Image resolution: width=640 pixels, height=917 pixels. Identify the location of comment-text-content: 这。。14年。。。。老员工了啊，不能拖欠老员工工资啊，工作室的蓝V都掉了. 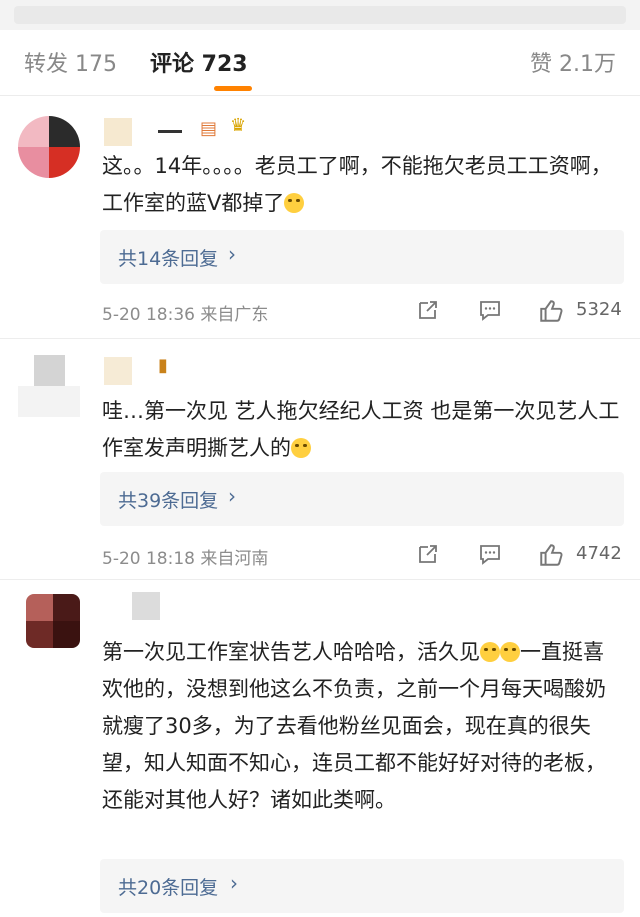
(357, 184).